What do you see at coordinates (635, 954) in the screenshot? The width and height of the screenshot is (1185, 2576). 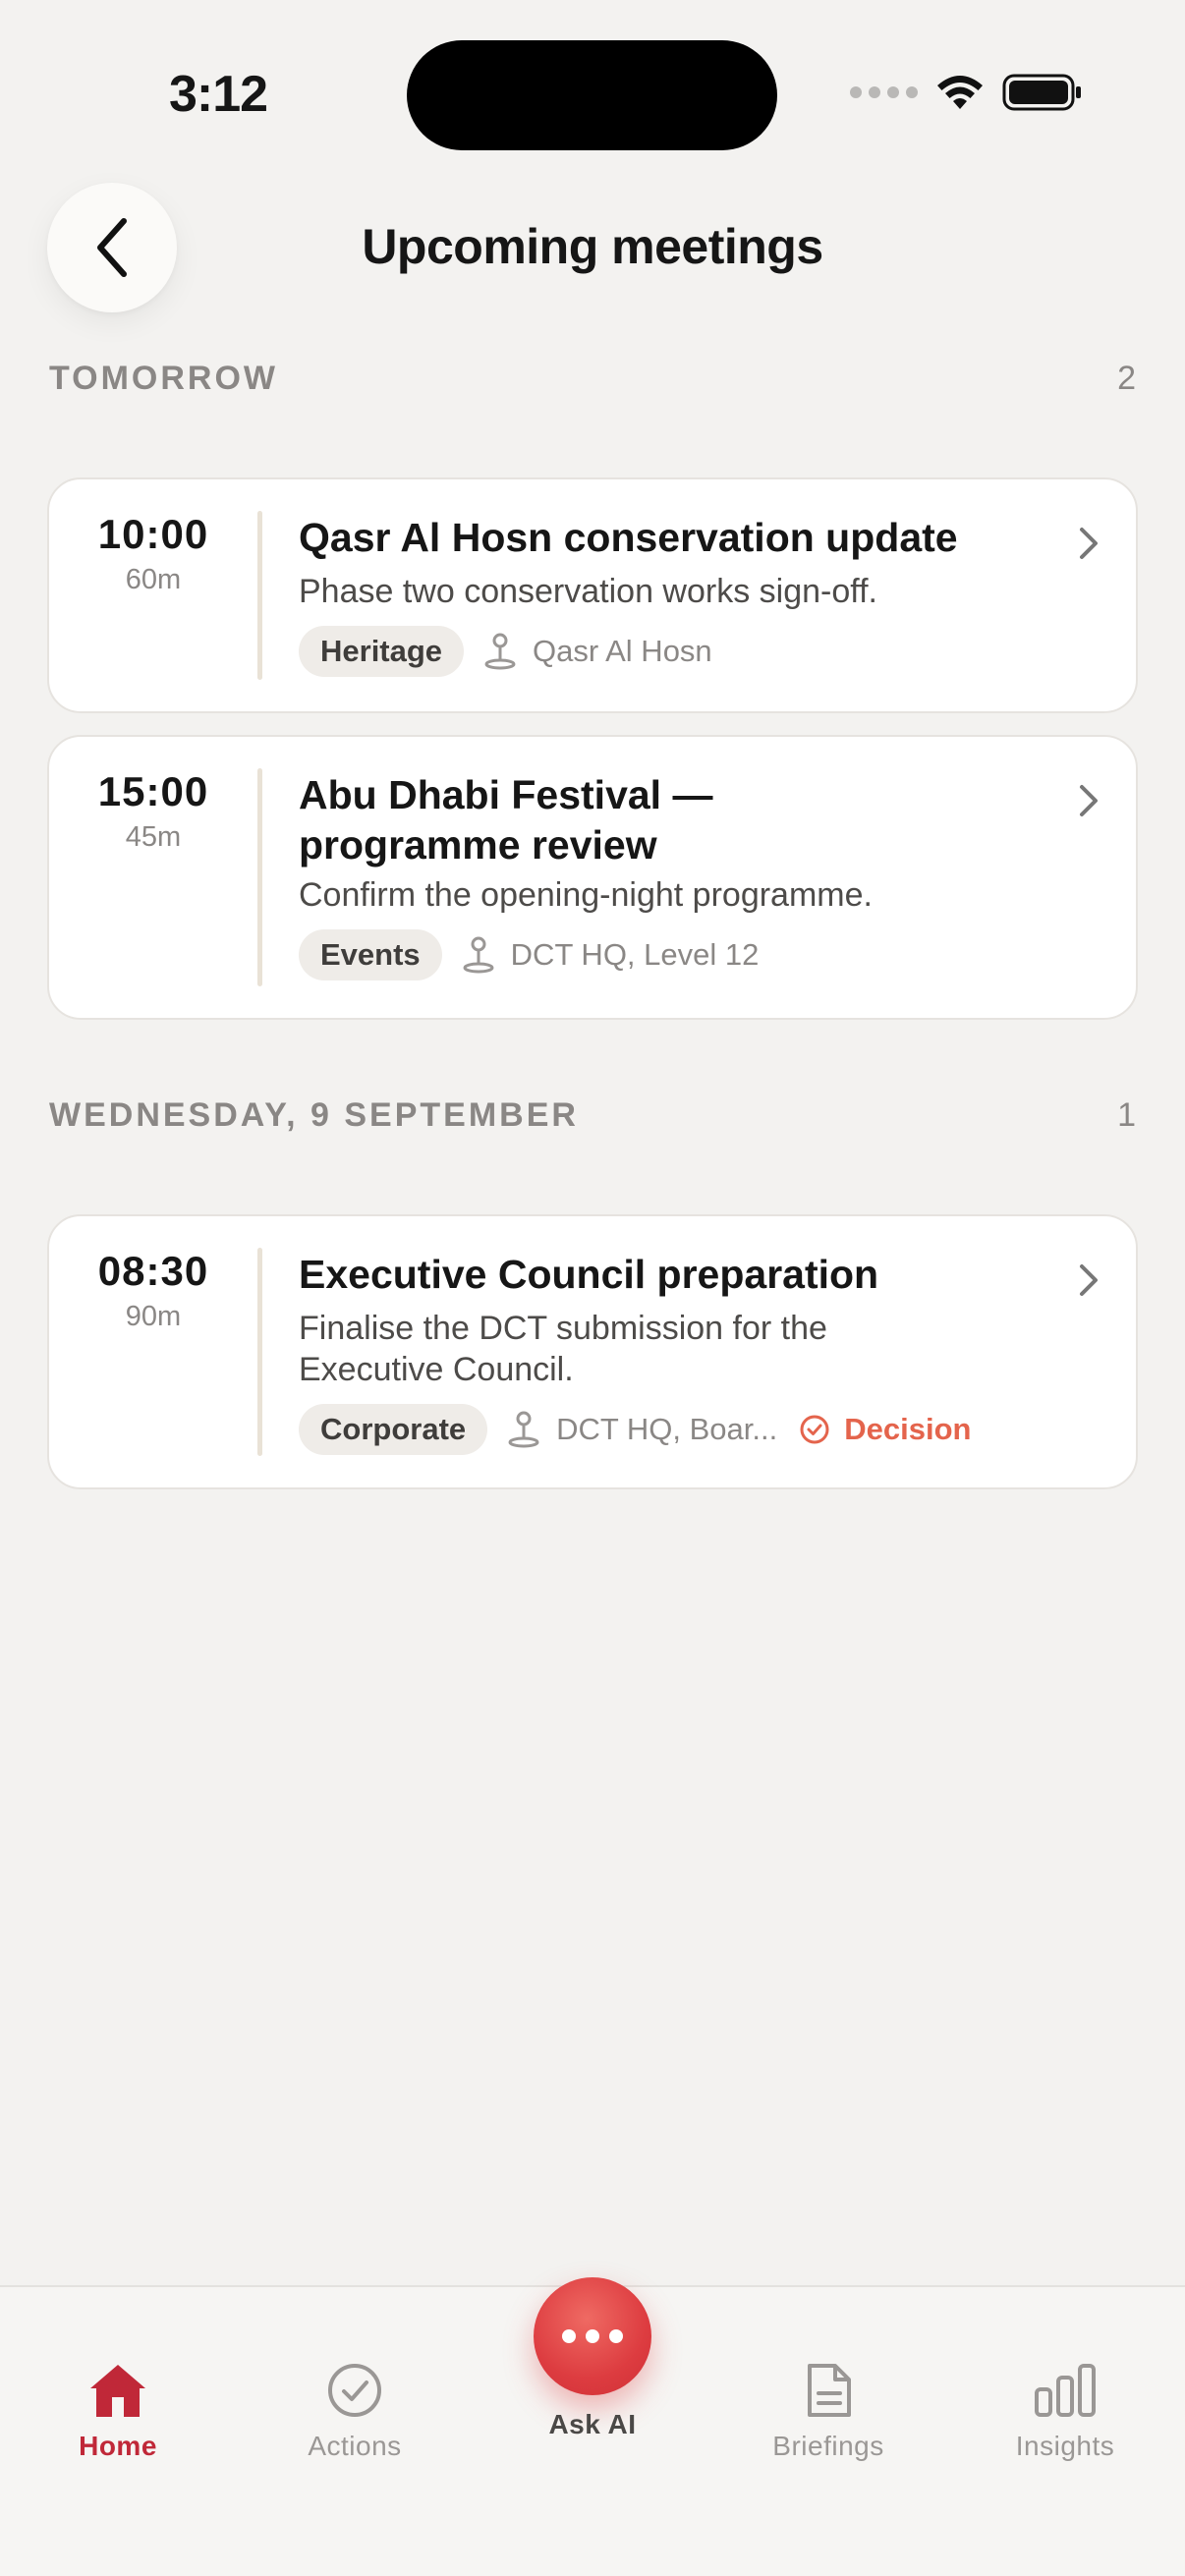 I see `meeting-location: DCT HQ, Level 12` at bounding box center [635, 954].